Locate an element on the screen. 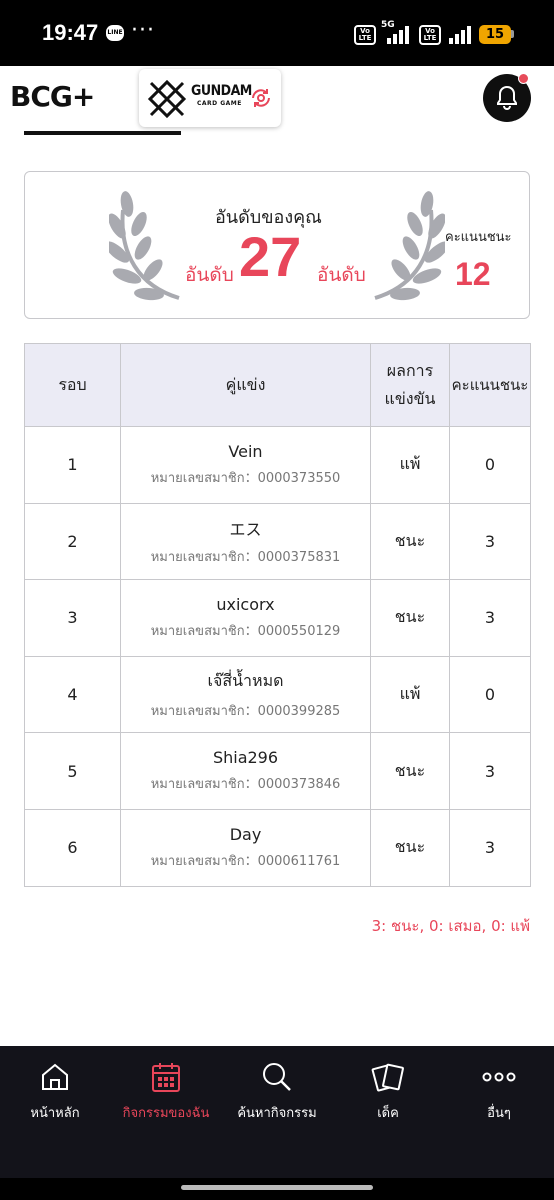 This screenshot has height=1200, width=554. nav-label-home: หน้าหลัก is located at coordinates (55, 1113).